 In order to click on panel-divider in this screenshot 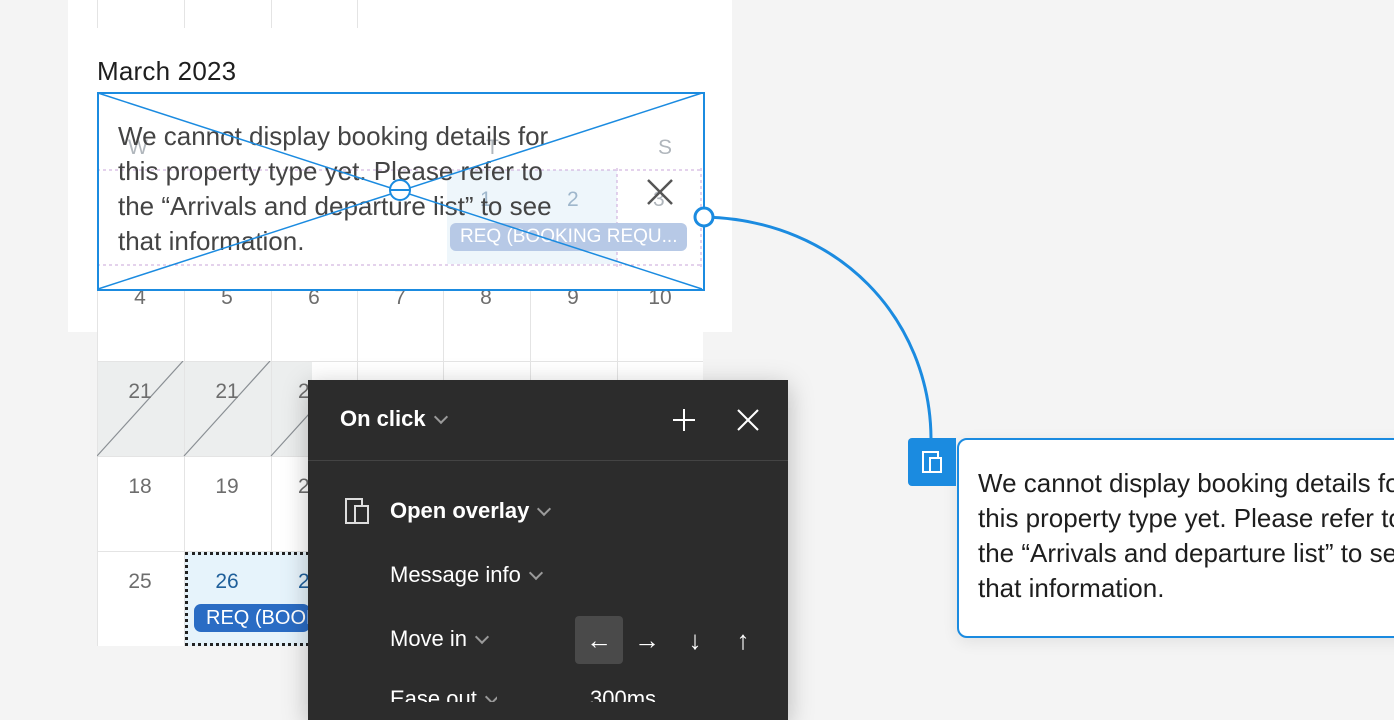, I will do `click(548, 460)`.